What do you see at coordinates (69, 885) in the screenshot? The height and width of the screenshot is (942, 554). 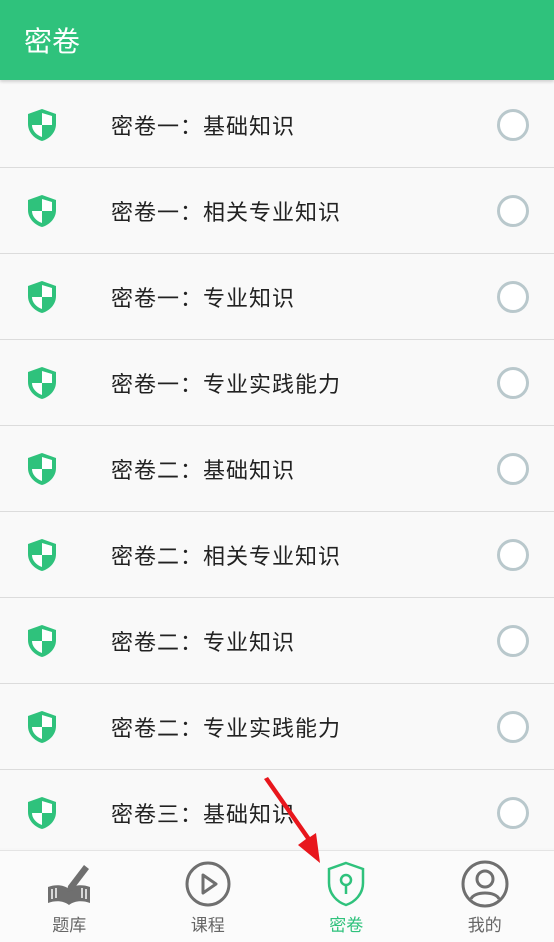 I see `book-pencil-icon` at bounding box center [69, 885].